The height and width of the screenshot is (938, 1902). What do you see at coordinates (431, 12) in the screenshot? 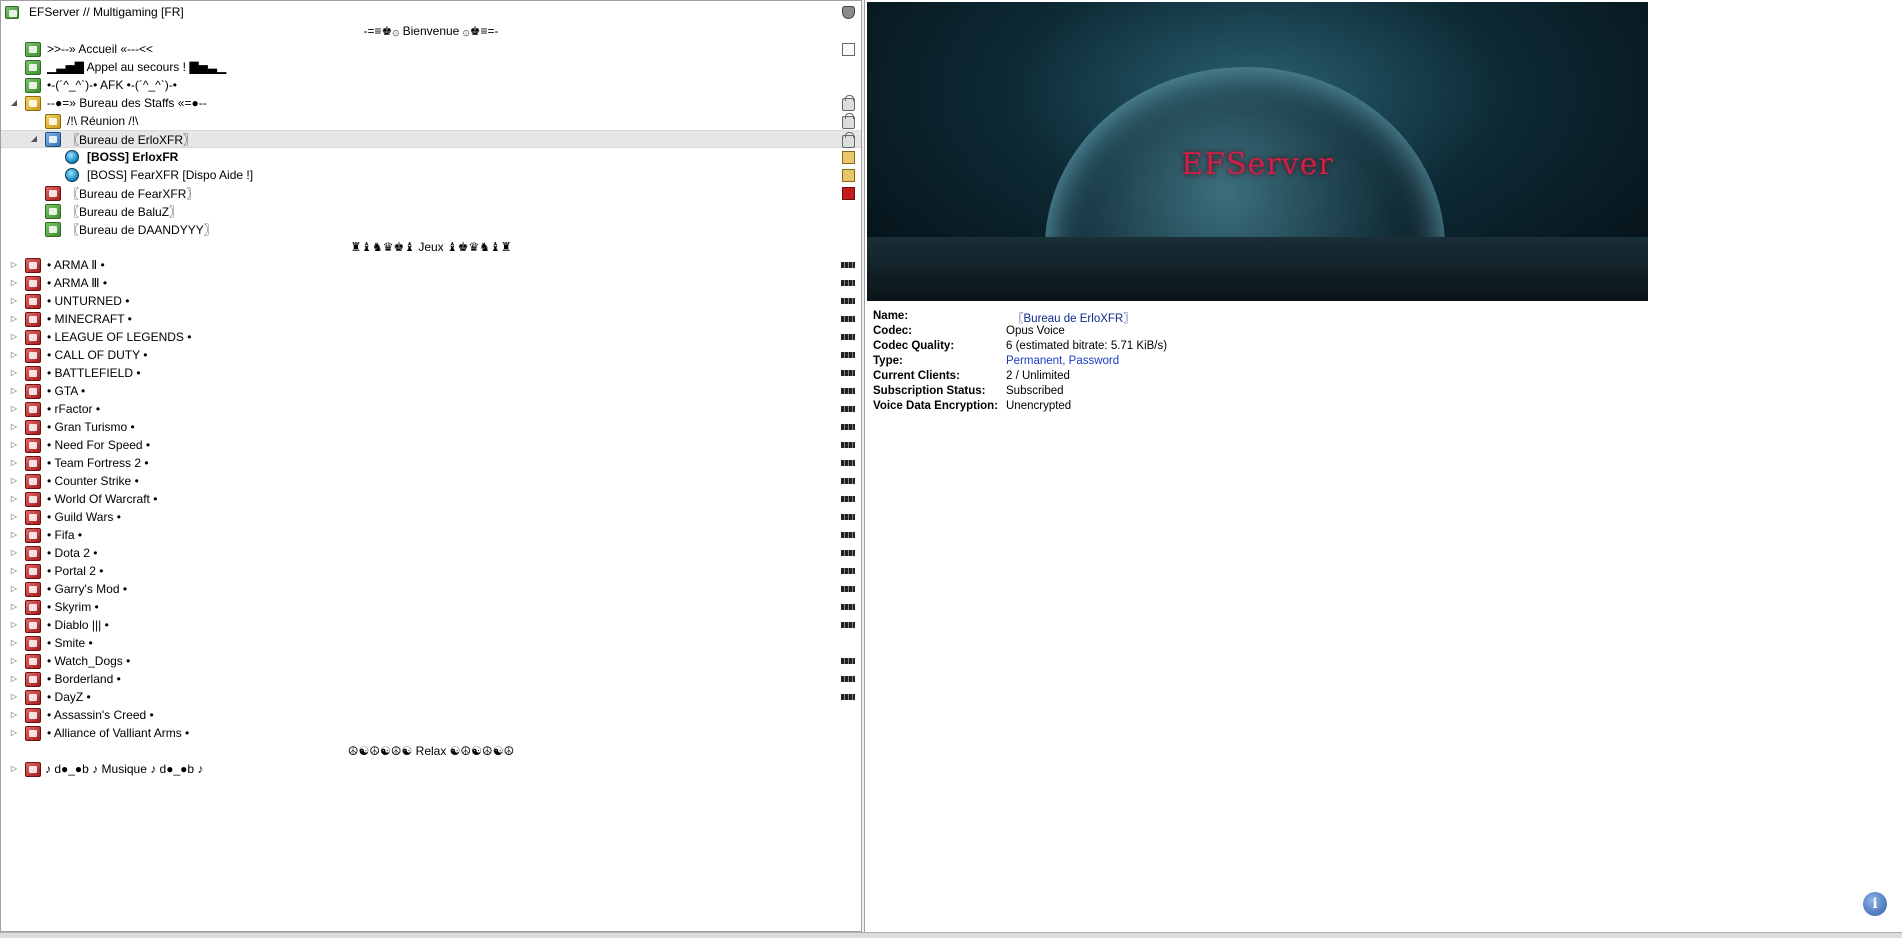
I see `server-row: EFServer // Multigaming [FR]` at bounding box center [431, 12].